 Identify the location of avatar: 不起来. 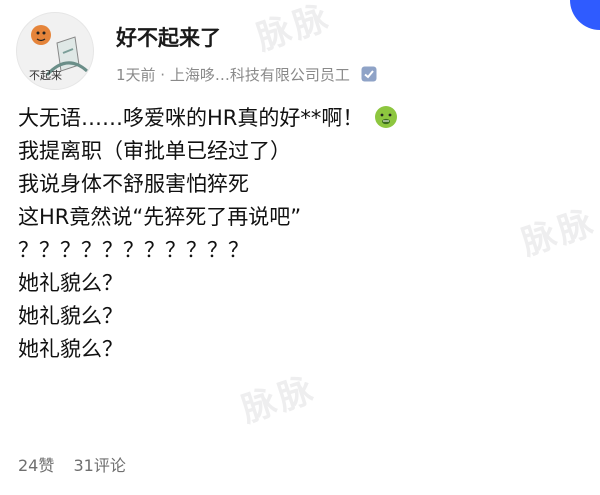
(55, 51).